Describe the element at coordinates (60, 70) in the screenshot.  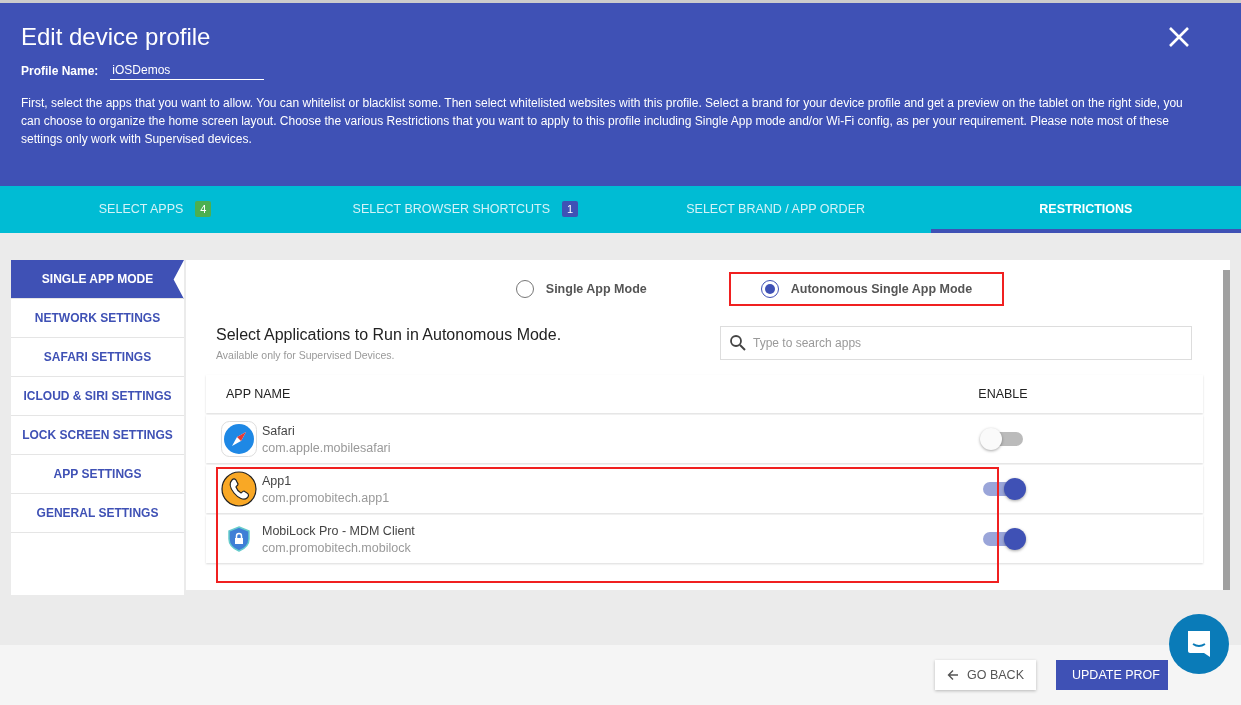
I see `profile-name-label: Profile Name:` at that location.